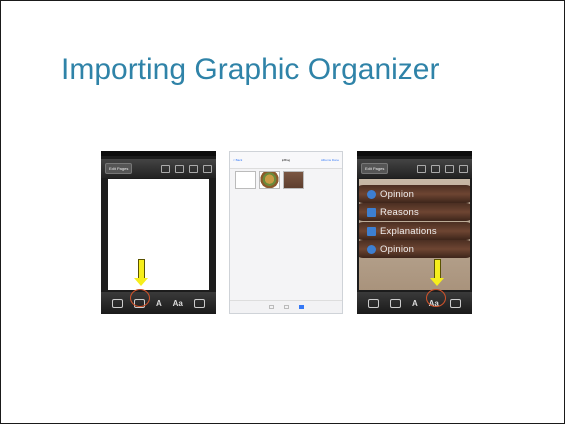 The height and width of the screenshot is (424, 565). Describe the element at coordinates (293, 180) in the screenshot. I see `thumbnail-opinion-organizer` at that location.